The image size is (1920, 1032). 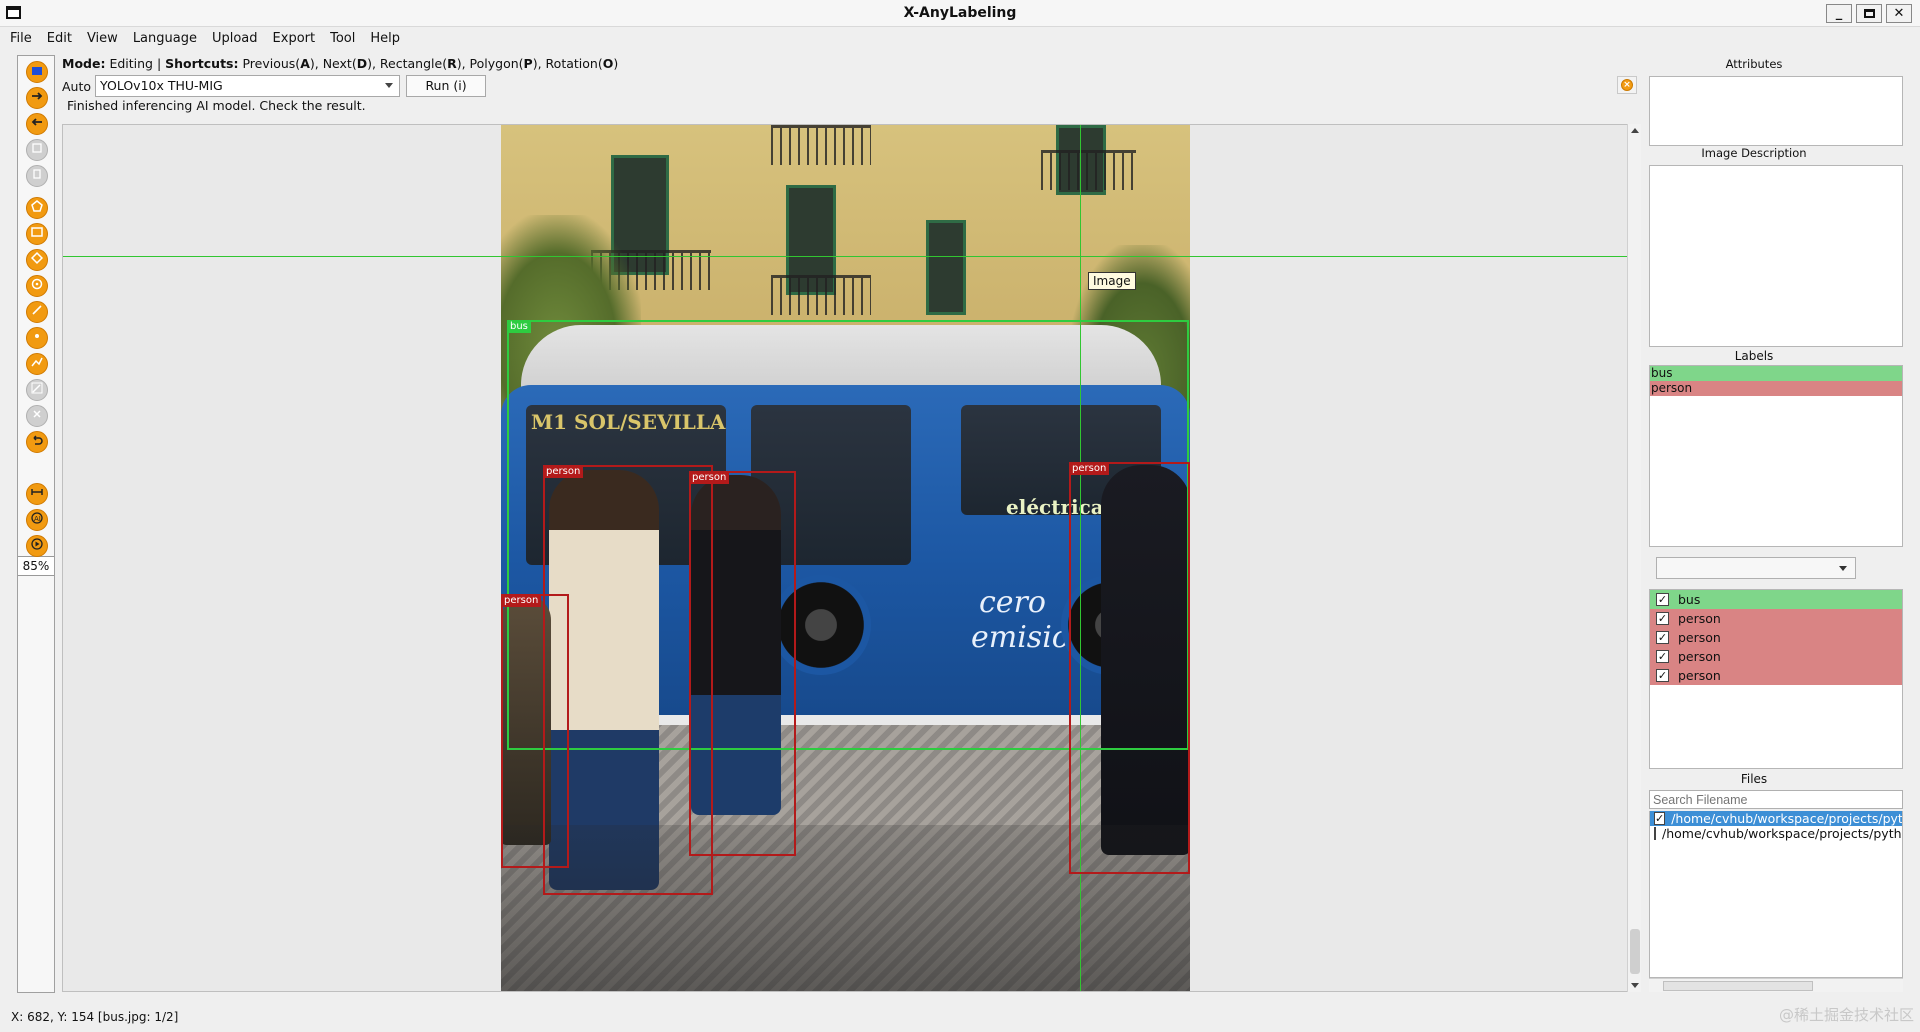 What do you see at coordinates (1754, 153) in the screenshot?
I see `image-description-title: Image Description` at bounding box center [1754, 153].